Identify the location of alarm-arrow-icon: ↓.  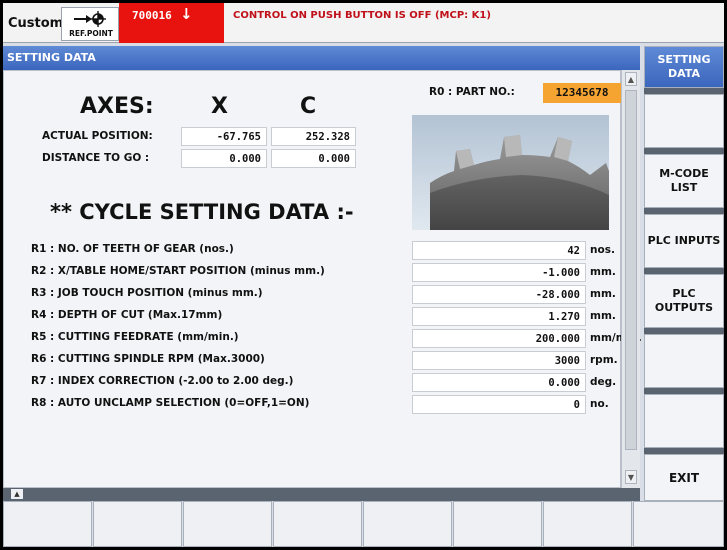
(186, 14).